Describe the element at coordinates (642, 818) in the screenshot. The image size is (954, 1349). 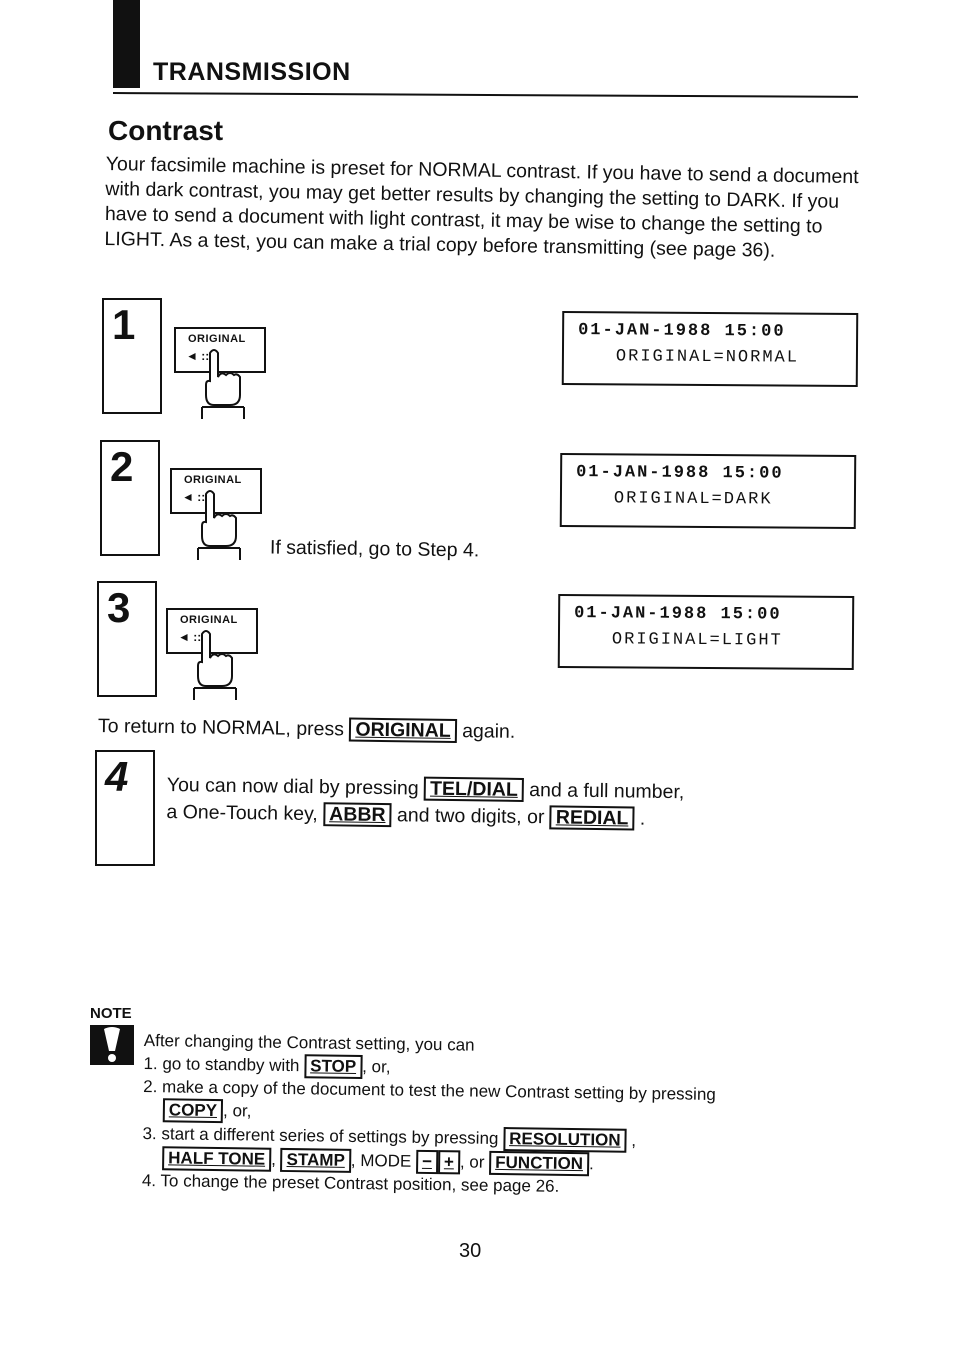
I see `step4-line2-end: .` at that location.